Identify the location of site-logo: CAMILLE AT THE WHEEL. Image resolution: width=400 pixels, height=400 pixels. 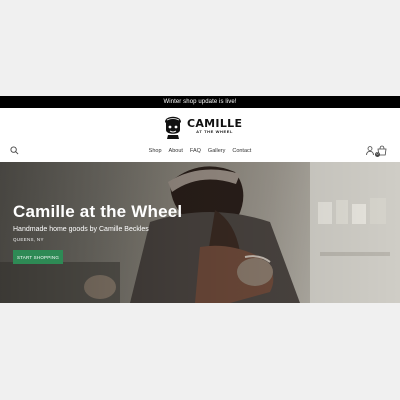
(202, 126).